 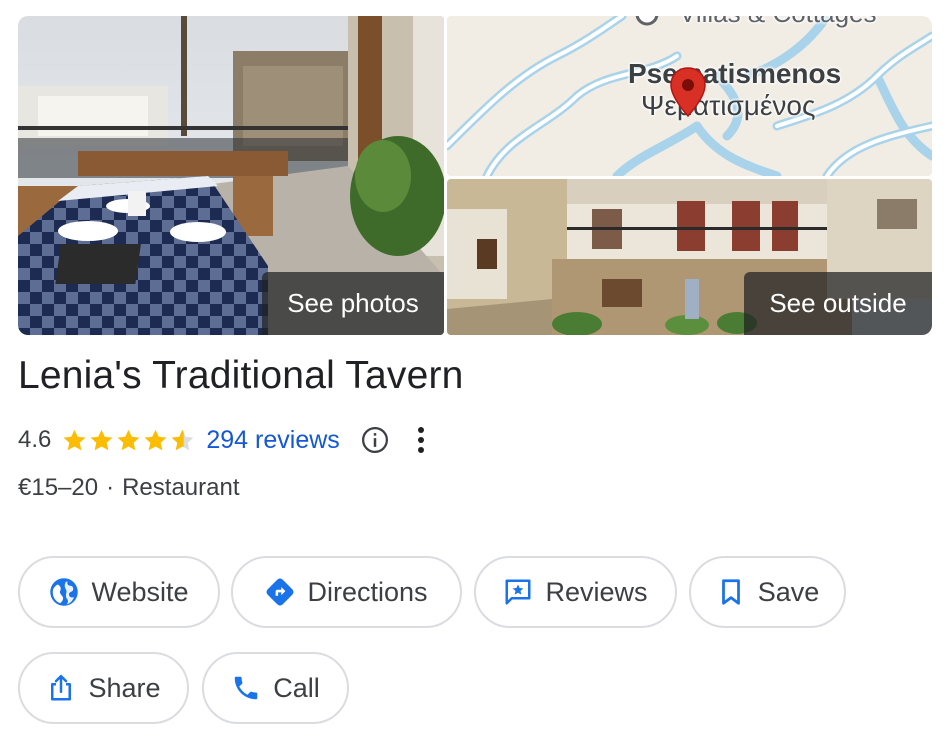 I want to click on save-button: Save, so click(x=767, y=592).